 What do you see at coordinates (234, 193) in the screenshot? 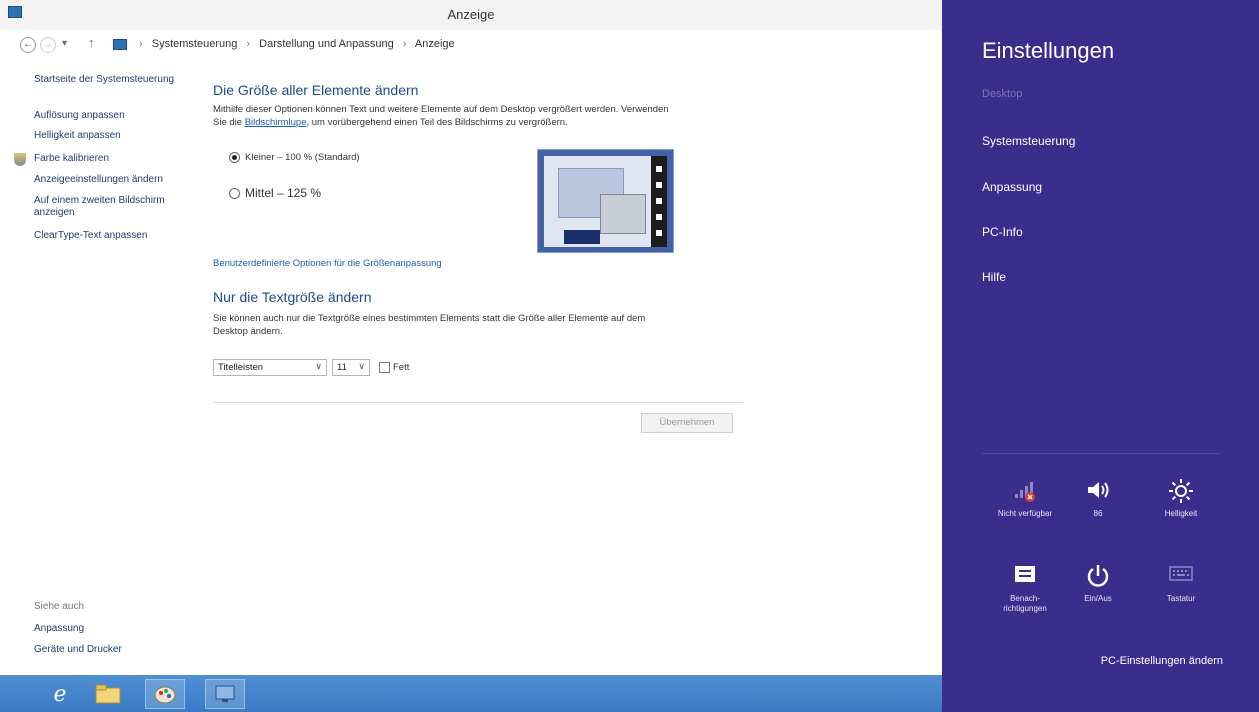
I see `radio-medium` at bounding box center [234, 193].